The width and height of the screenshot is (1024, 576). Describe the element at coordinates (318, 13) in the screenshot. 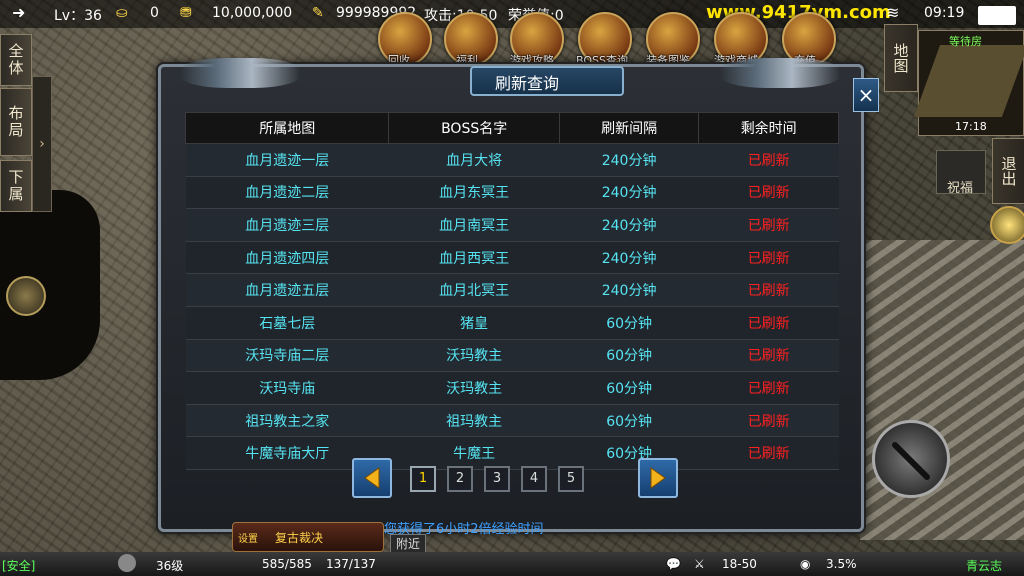

I see `yuanbao-icon: ✎` at that location.